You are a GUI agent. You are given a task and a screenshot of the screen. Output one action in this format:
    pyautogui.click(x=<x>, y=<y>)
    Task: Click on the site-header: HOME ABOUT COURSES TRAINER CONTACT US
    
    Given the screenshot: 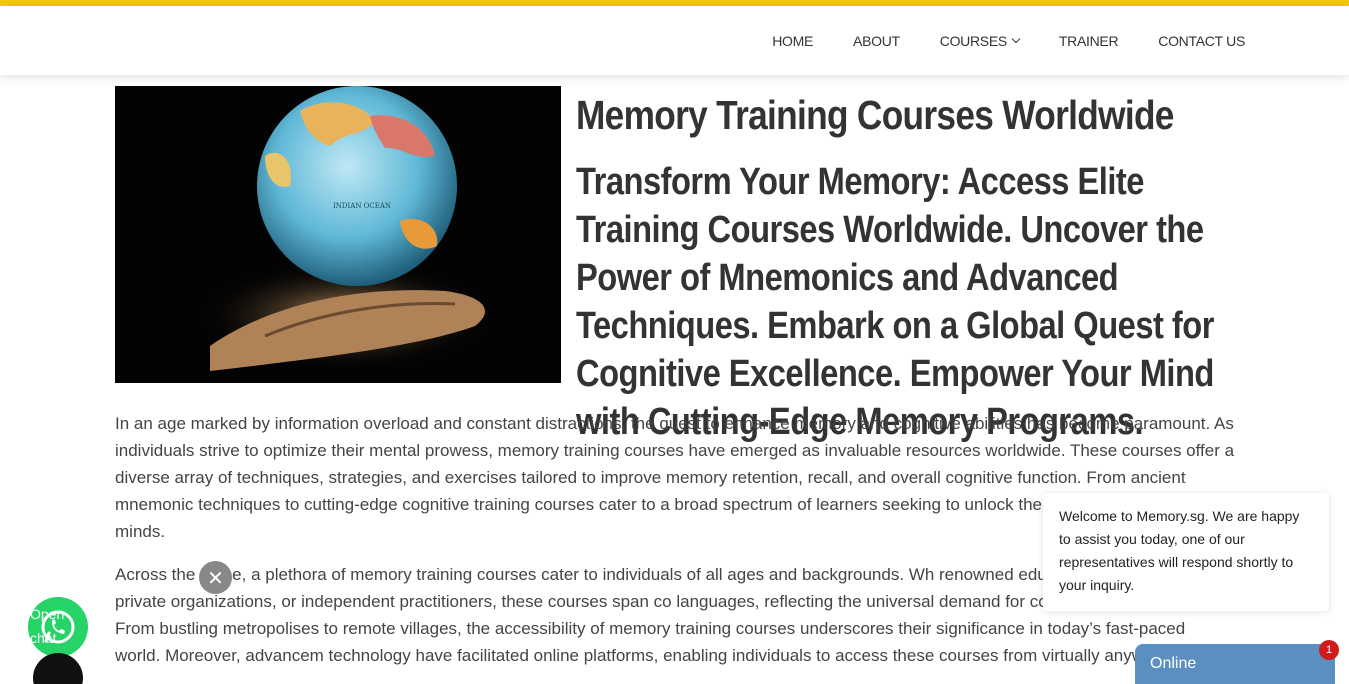 What is the action you would take?
    pyautogui.click(x=674, y=40)
    